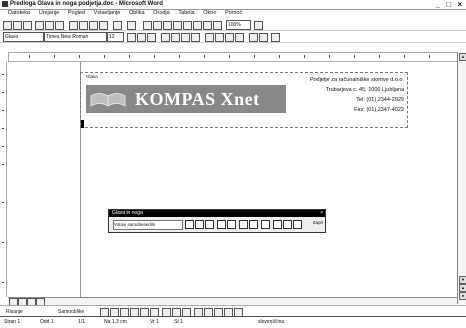  I want to click on menu-format: Oblika, so click(137, 13).